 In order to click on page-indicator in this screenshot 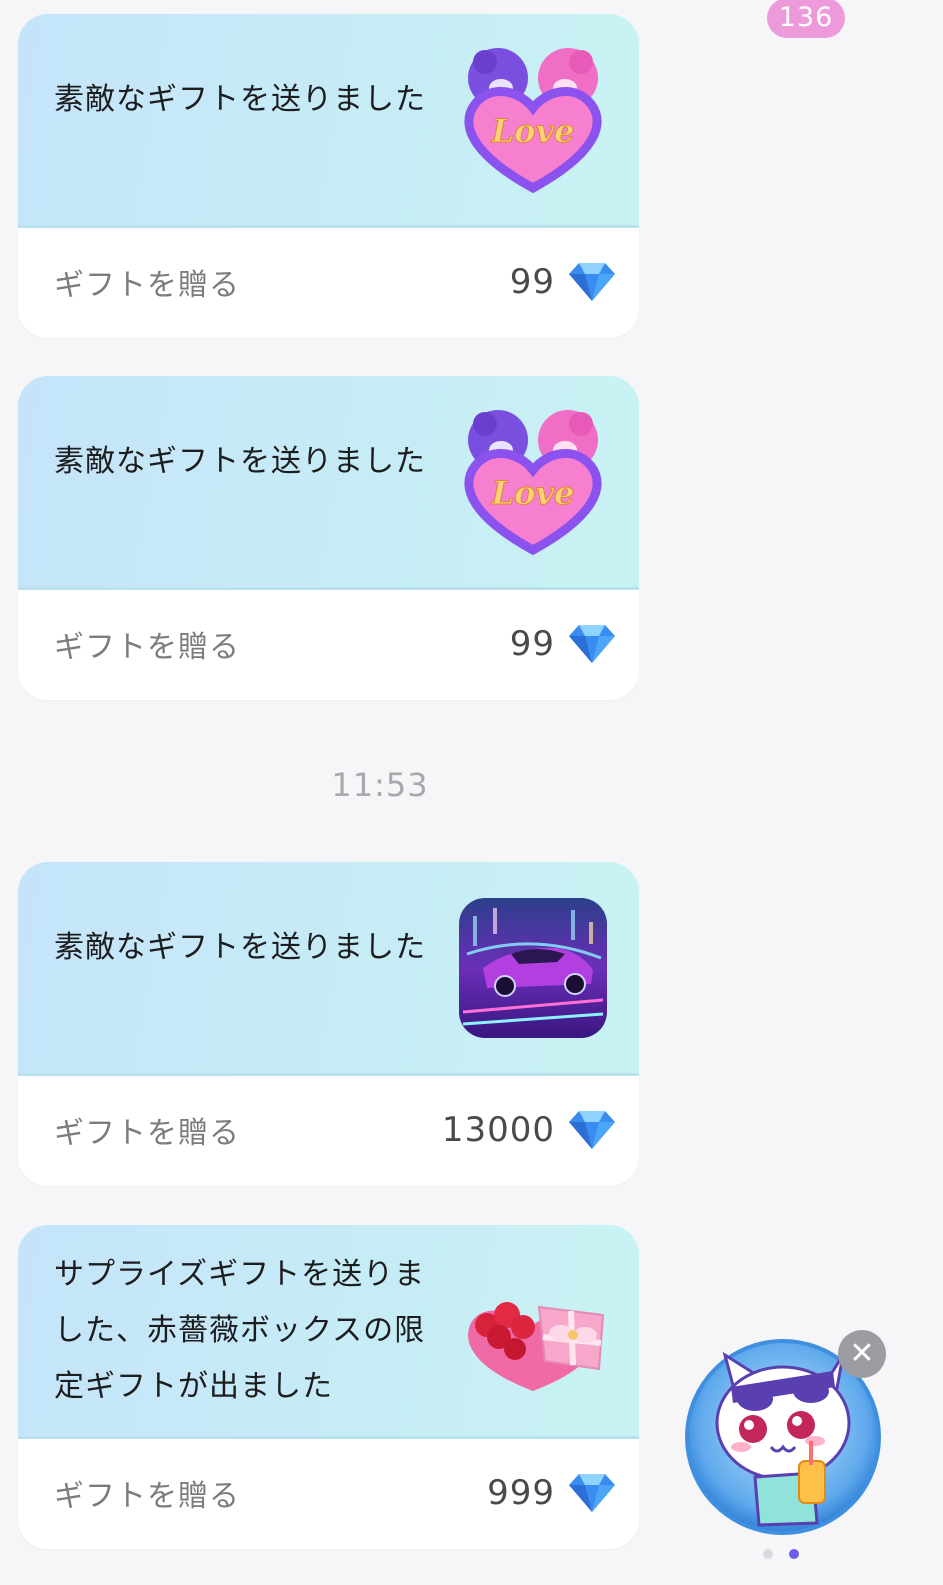, I will do `click(785, 1555)`.